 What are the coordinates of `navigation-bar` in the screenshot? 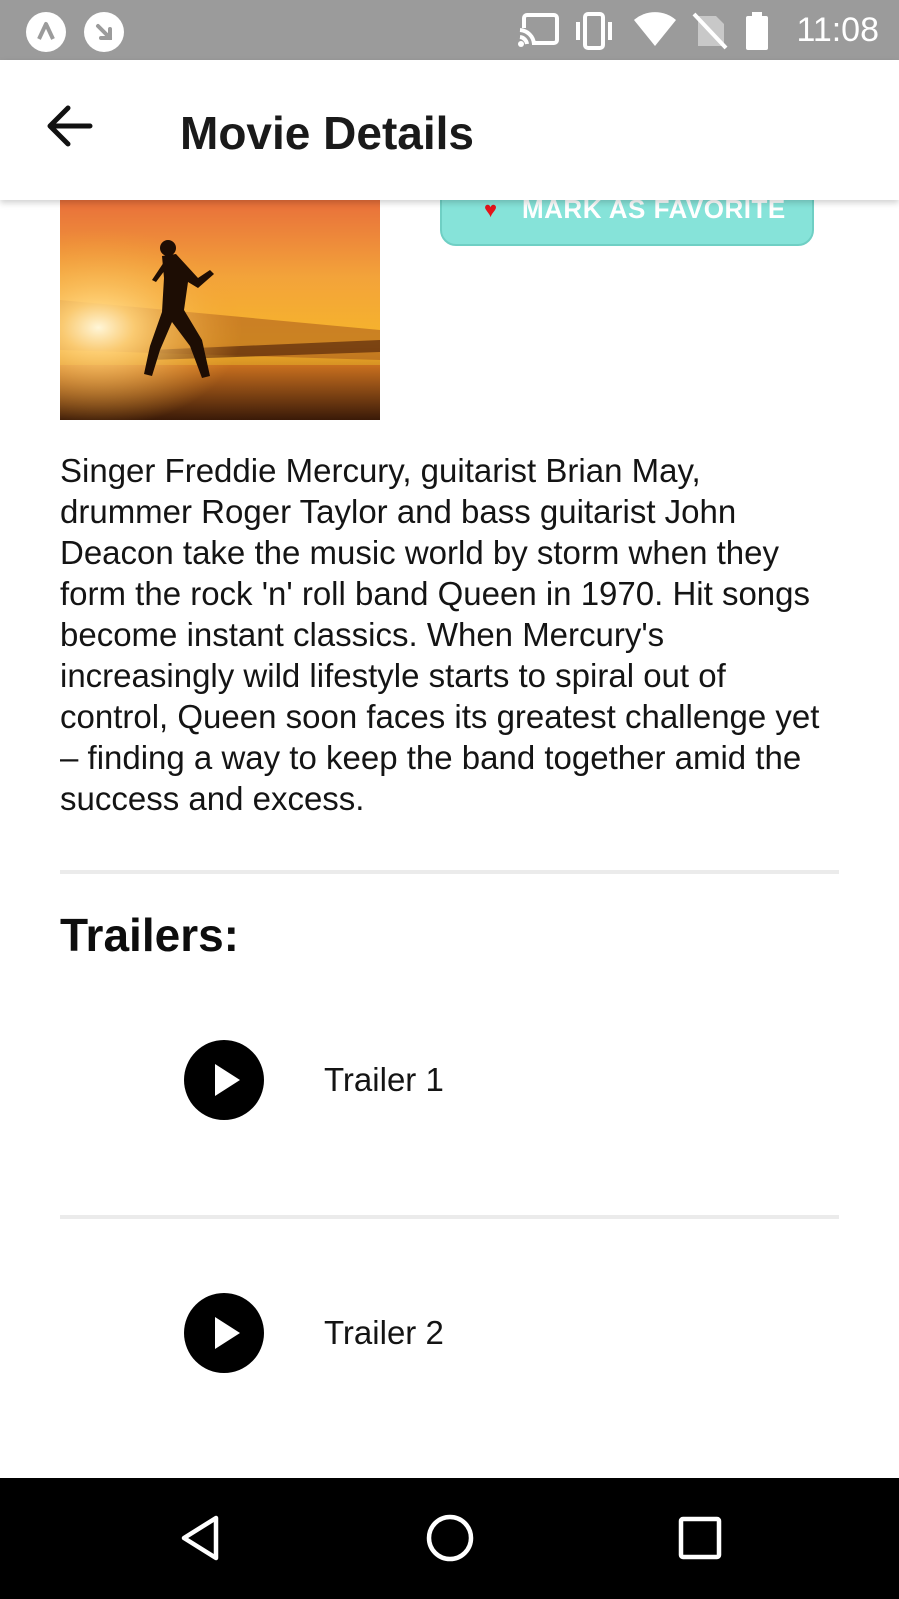 It's located at (449, 1538).